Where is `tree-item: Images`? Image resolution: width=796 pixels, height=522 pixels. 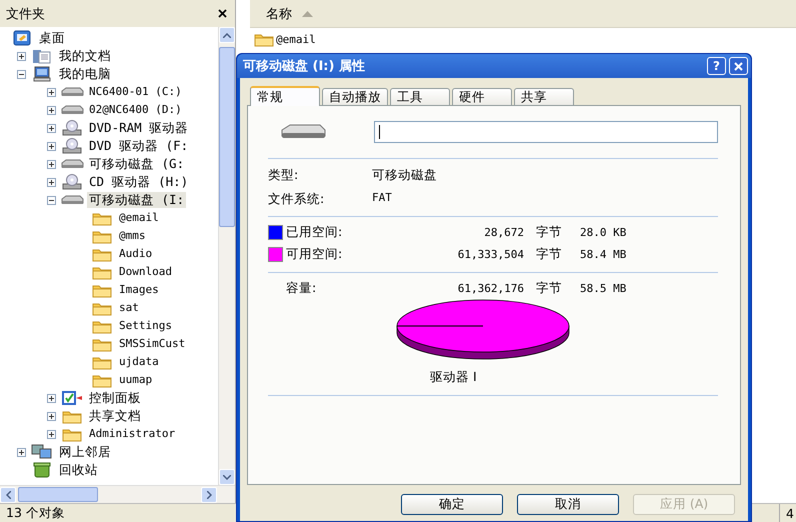 tree-item: Images is located at coordinates (139, 290).